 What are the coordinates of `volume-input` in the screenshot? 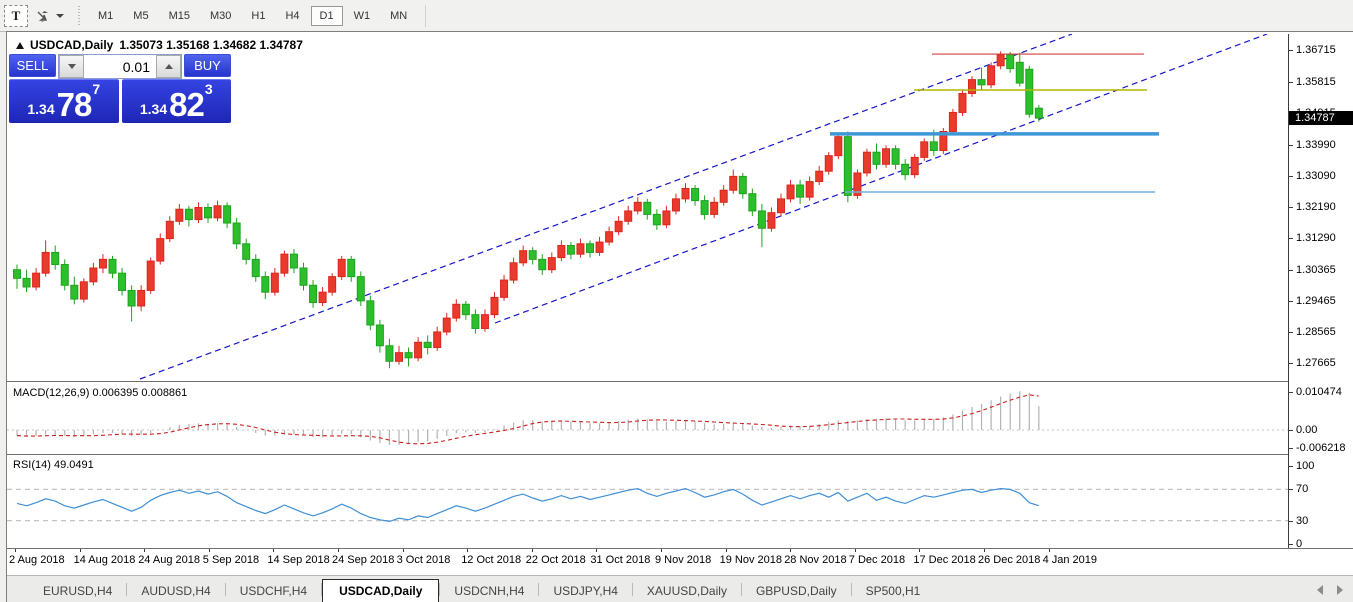 It's located at (120, 66).